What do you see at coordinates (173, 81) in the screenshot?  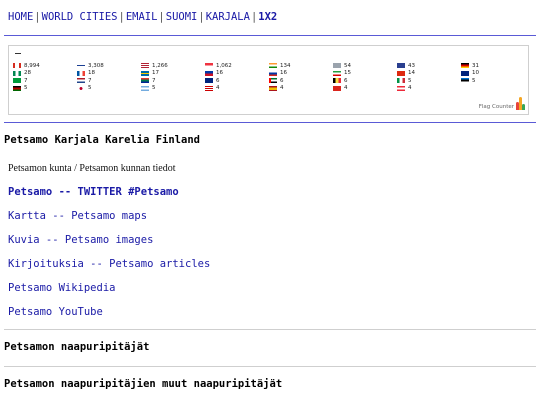 I see `flag-counter-entry: 7` at bounding box center [173, 81].